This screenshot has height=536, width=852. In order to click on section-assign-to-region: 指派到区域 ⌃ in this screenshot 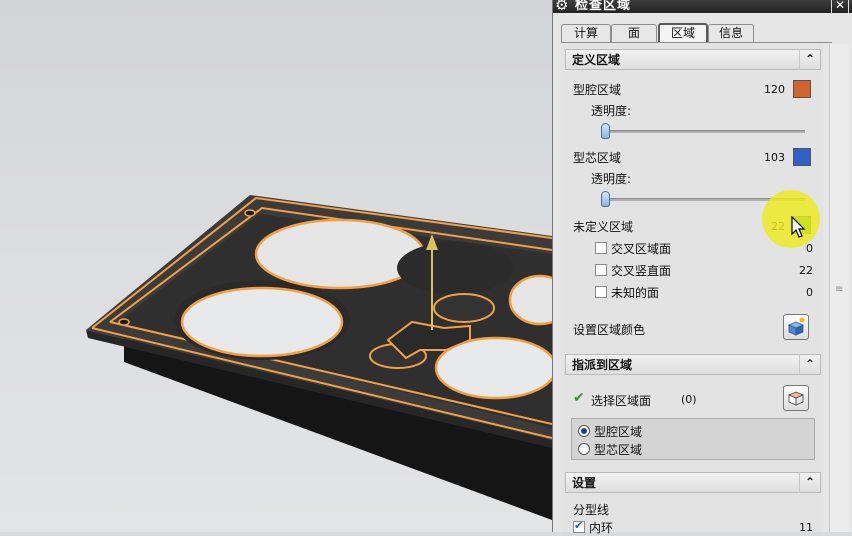, I will do `click(693, 364)`.